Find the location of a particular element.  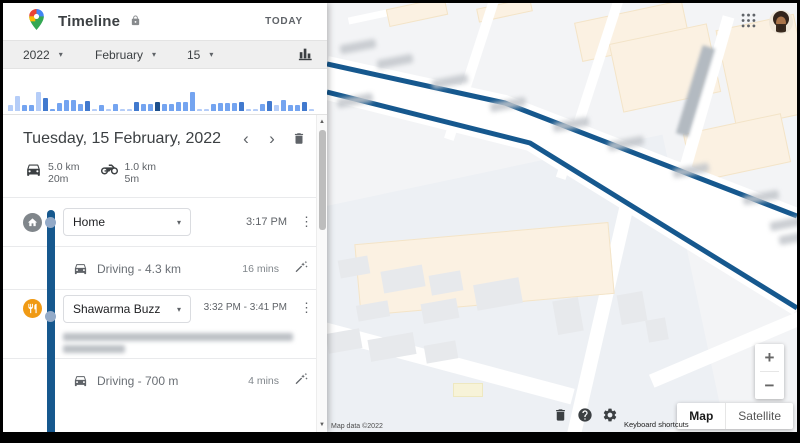

place-name-select: Home ▾ is located at coordinates (127, 222).